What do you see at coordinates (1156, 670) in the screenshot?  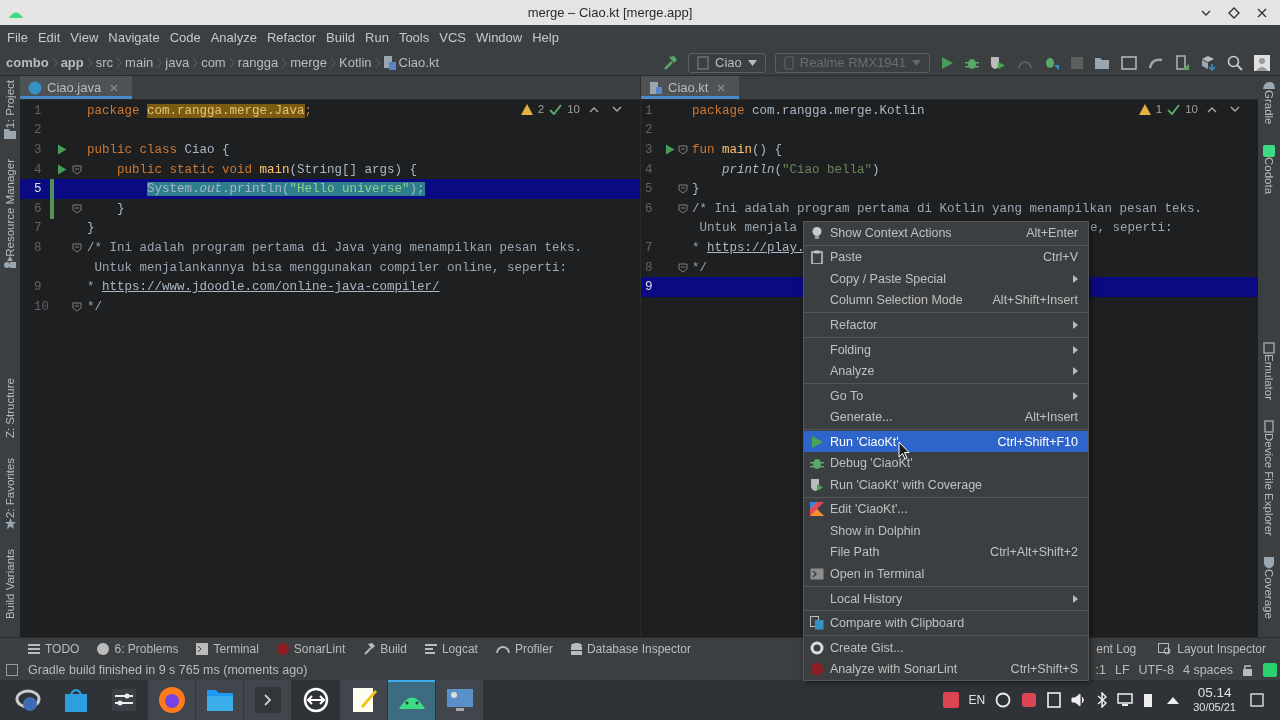 I see `status-item: UTF-8` at bounding box center [1156, 670].